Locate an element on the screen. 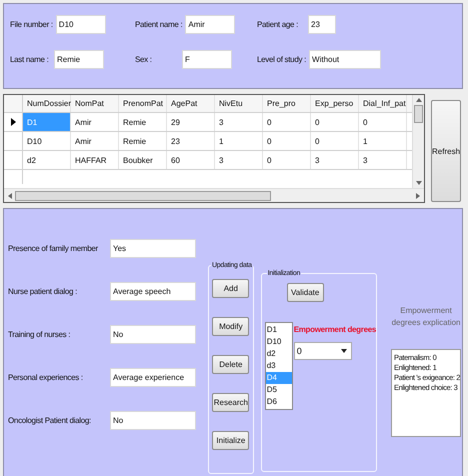 The height and width of the screenshot is (476, 468). right-arrow-icon is located at coordinates (418, 195).